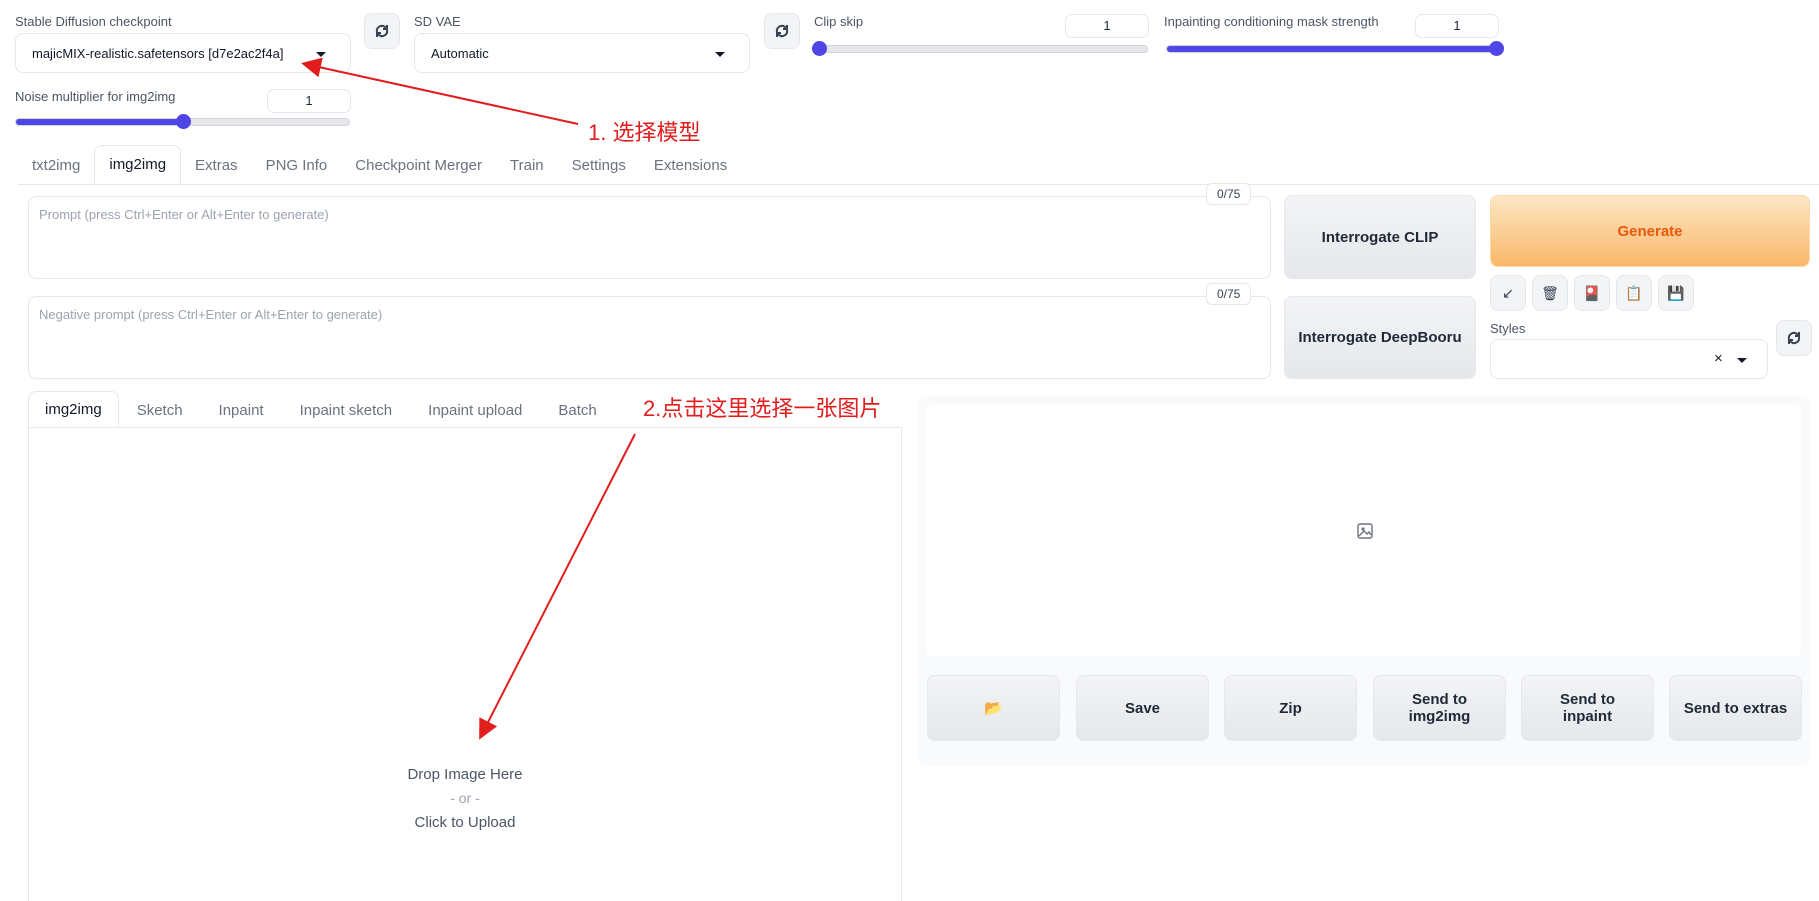 This screenshot has width=1819, height=901. What do you see at coordinates (644, 132) in the screenshot?
I see `annotation-step1: 1. 选择模型` at bounding box center [644, 132].